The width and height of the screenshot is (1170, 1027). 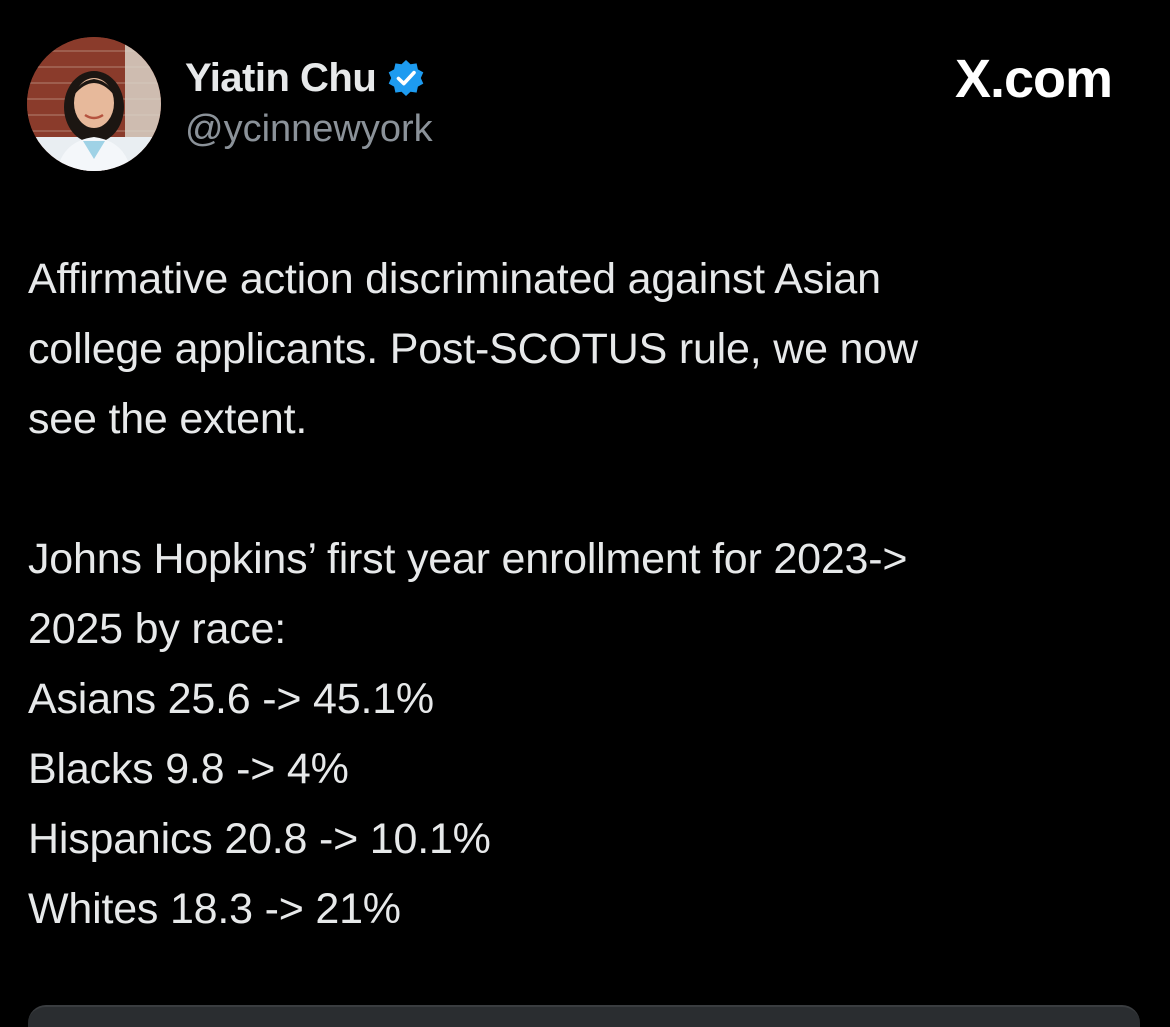 I want to click on author-info: Yiatin Chu @ycinnewyork, so click(x=309, y=100).